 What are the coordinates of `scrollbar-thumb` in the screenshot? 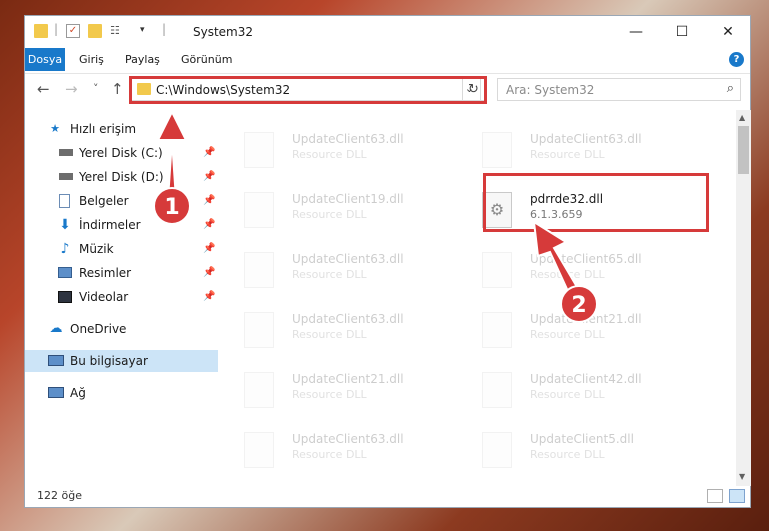 It's located at (743, 150).